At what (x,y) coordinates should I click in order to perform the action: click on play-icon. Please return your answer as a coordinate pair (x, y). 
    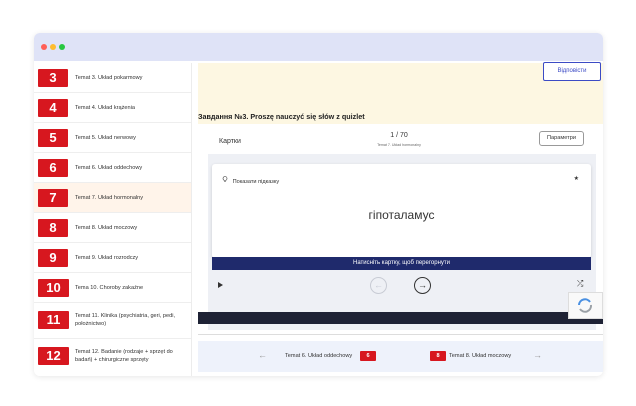
    Looking at the image, I should click on (220, 285).